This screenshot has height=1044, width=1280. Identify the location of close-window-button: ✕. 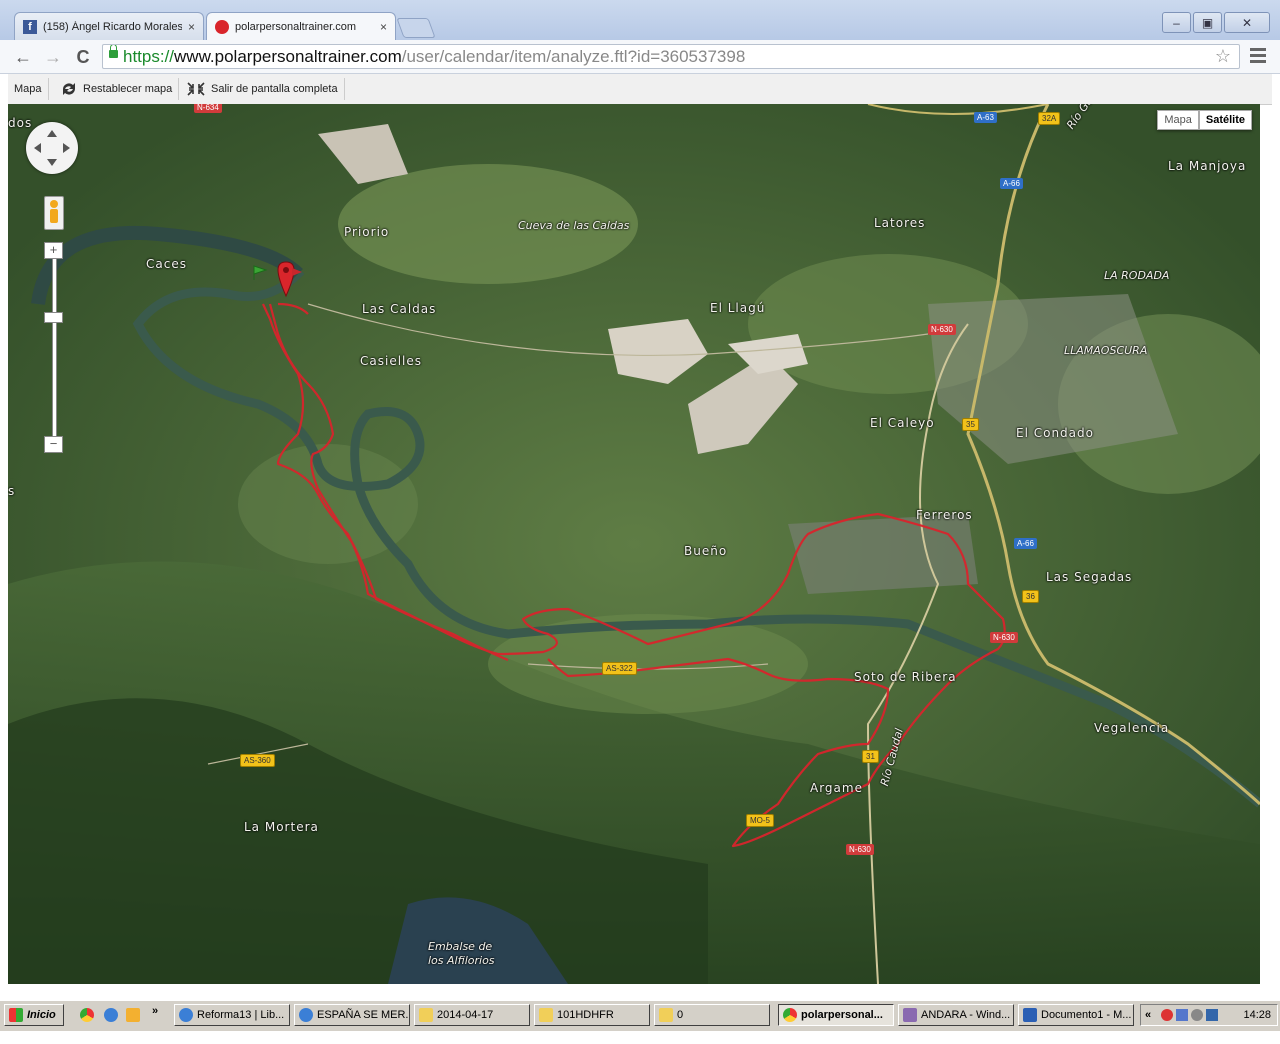
(1247, 22).